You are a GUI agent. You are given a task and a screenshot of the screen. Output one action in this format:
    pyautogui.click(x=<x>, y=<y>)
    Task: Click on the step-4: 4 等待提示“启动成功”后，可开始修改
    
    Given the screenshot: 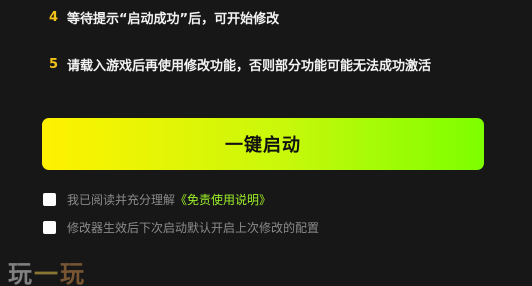 What is the action you would take?
    pyautogui.click(x=164, y=17)
    